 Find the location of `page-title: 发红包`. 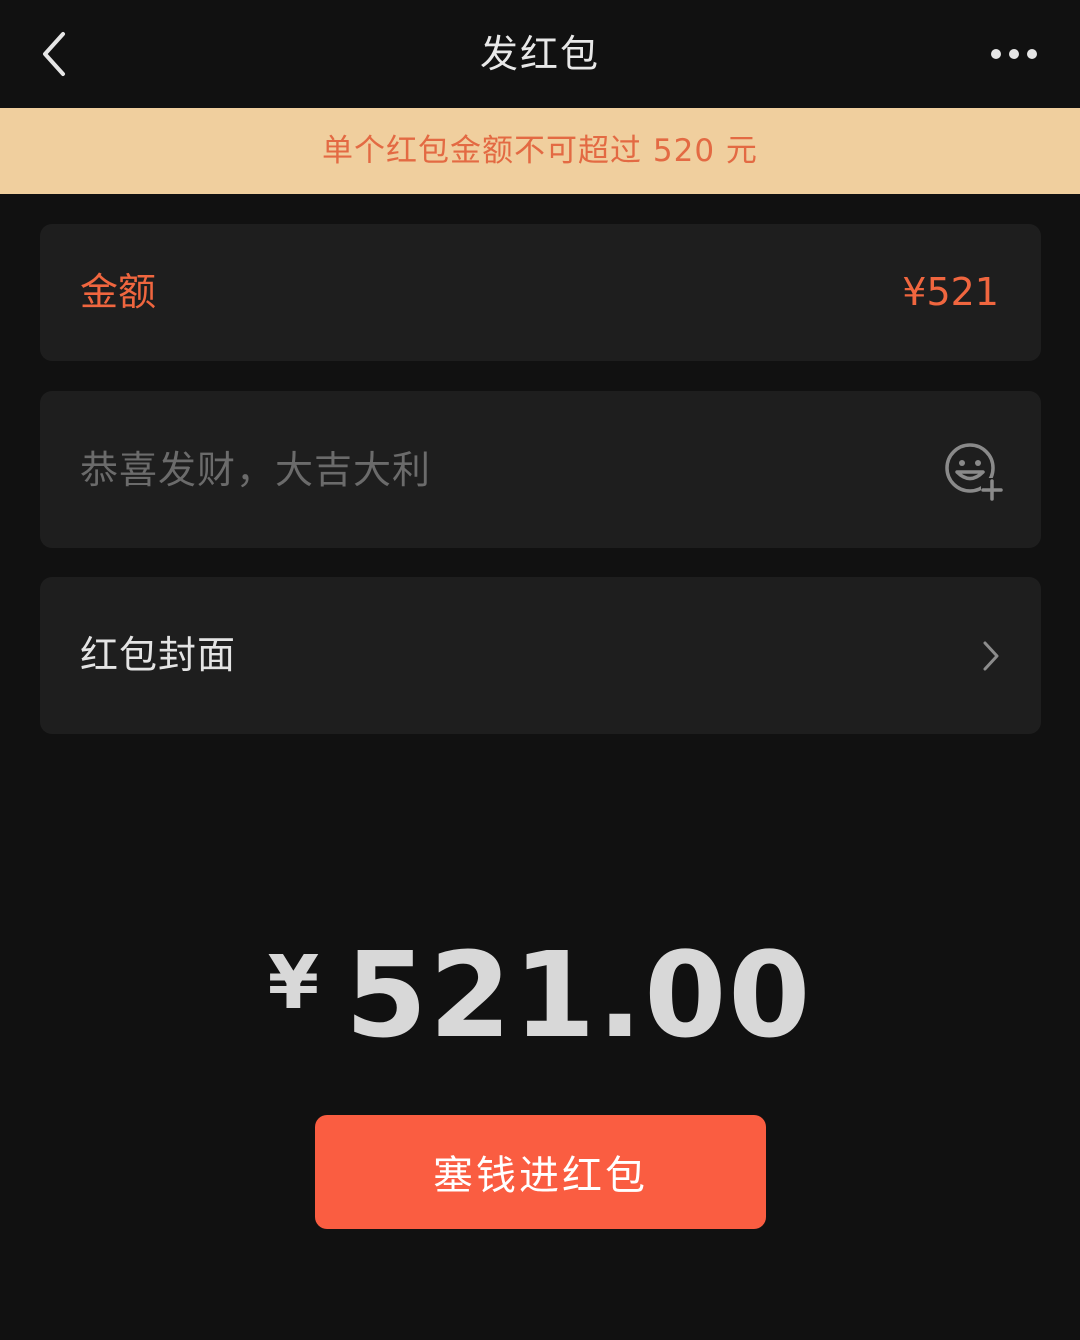

page-title: 发红包 is located at coordinates (539, 54).